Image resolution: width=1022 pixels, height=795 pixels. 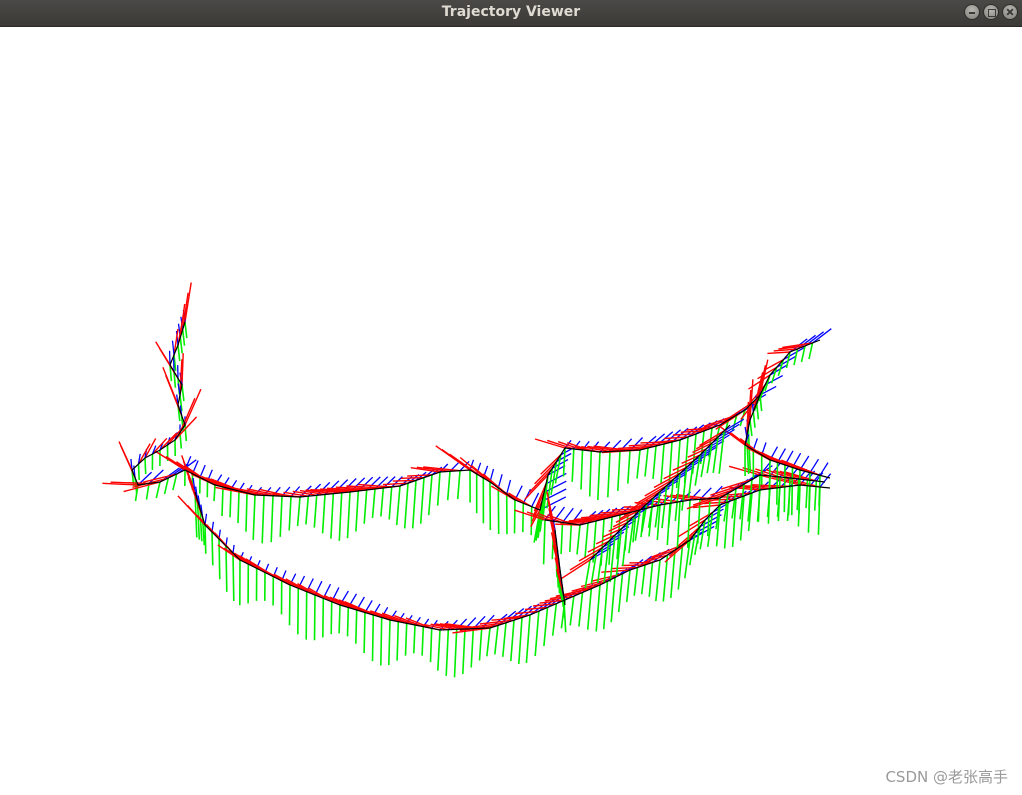 What do you see at coordinates (502, 425) in the screenshot?
I see `trajectory-segment` at bounding box center [502, 425].